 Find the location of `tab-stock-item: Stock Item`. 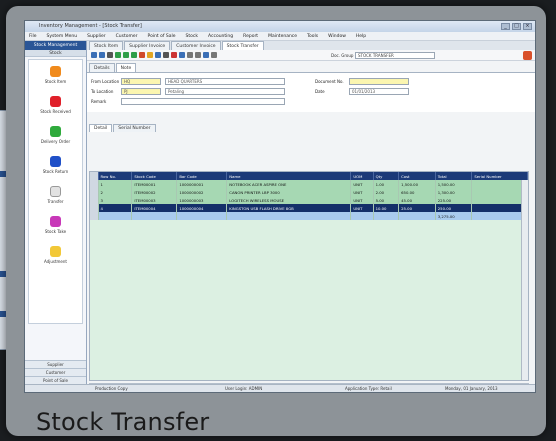

tab-stock-item: Stock Item is located at coordinates (106, 45).